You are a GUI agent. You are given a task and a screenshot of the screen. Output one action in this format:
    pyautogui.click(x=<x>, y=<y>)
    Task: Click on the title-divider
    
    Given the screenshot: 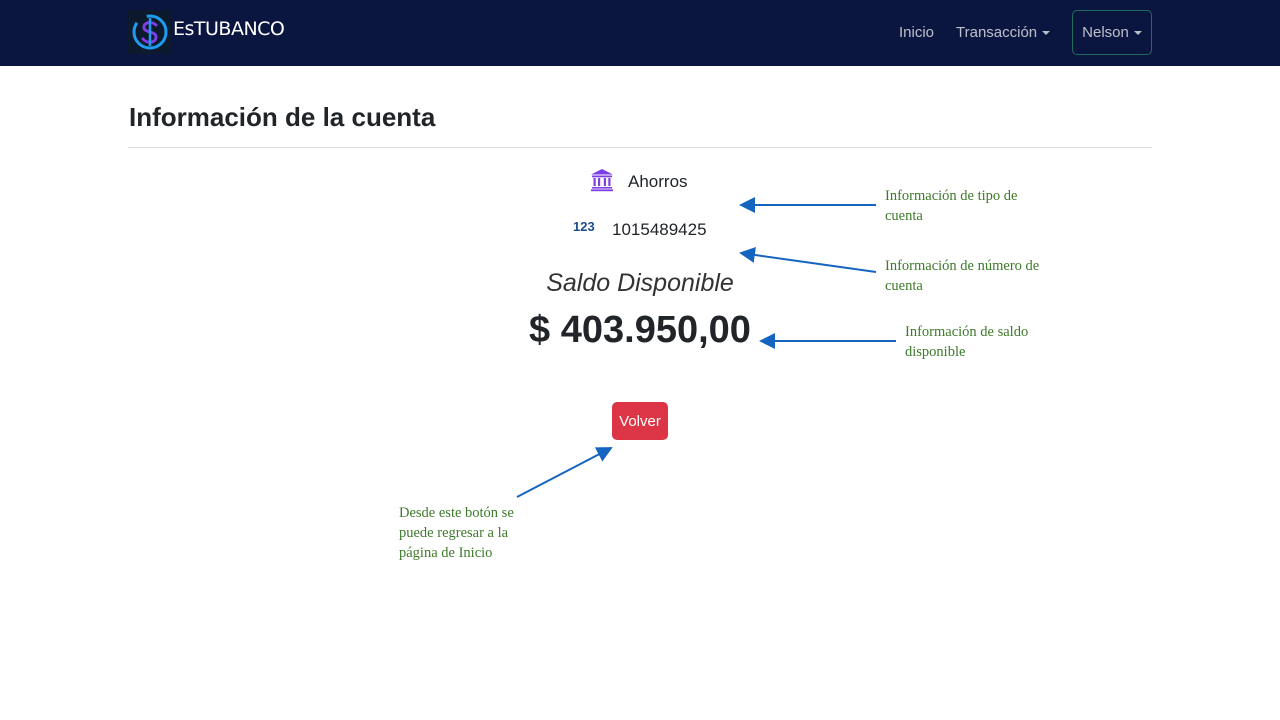 What is the action you would take?
    pyautogui.click(x=640, y=147)
    